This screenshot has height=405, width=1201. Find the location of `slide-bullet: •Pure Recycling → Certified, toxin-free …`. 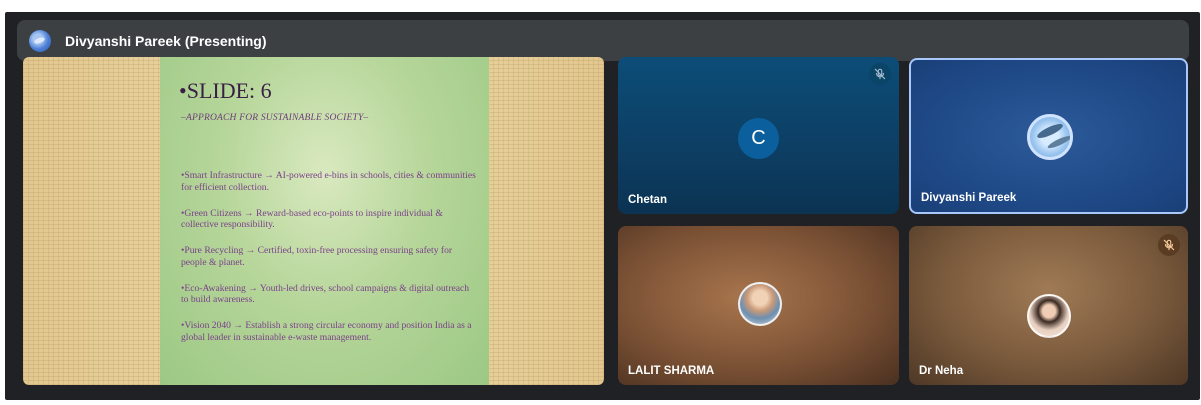

slide-bullet: •Pure Recycling → Certified, toxin-free … is located at coordinates (317, 256).